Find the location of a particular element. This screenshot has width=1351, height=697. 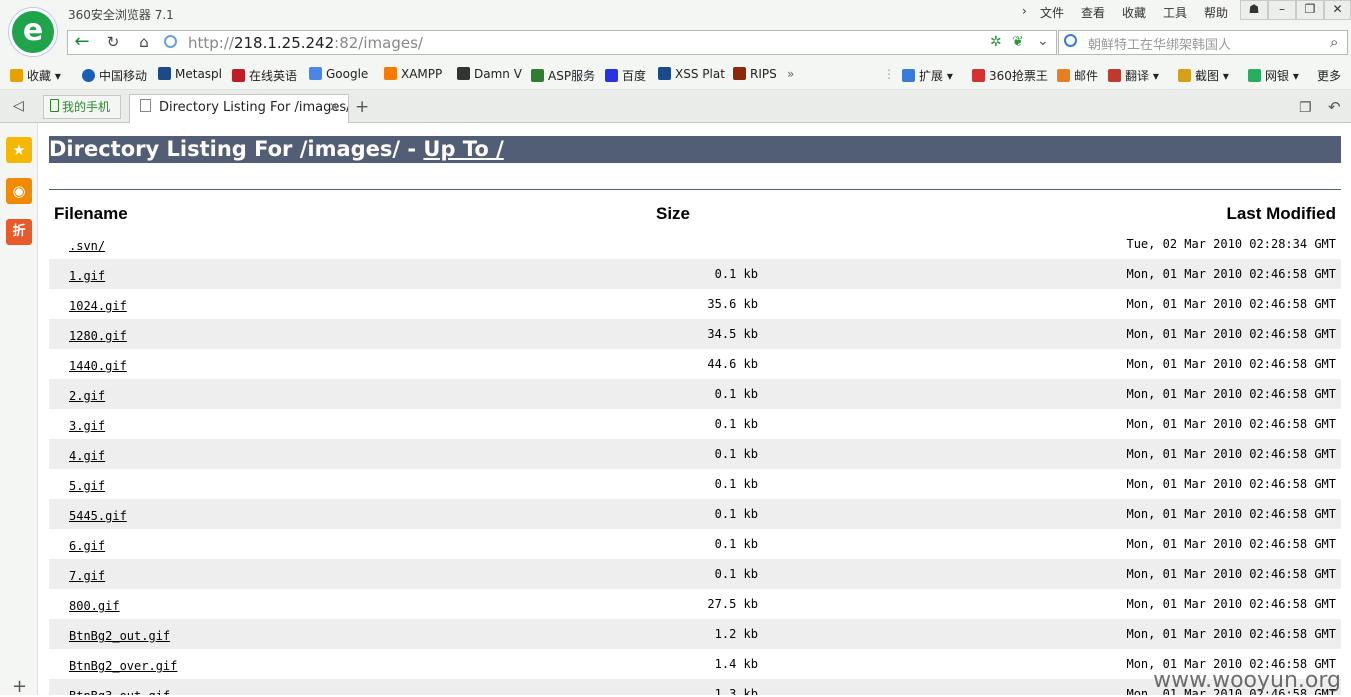

close-icon: ✕ is located at coordinates (1337, 10).